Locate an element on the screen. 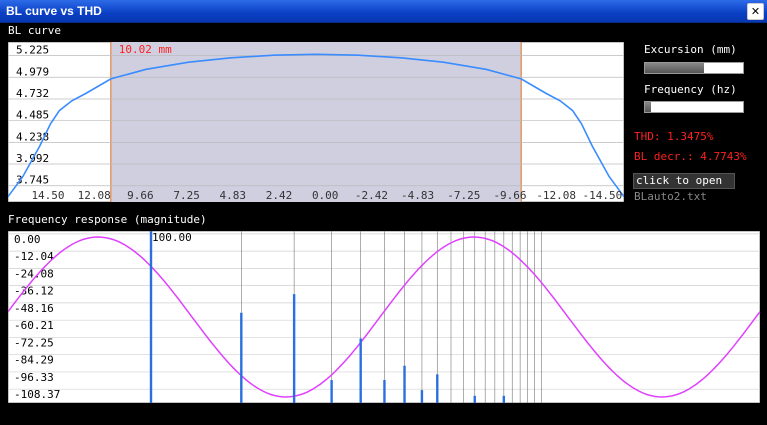 The width and height of the screenshot is (767, 425). fr-y-tick-label: -96.33 is located at coordinates (34, 377).